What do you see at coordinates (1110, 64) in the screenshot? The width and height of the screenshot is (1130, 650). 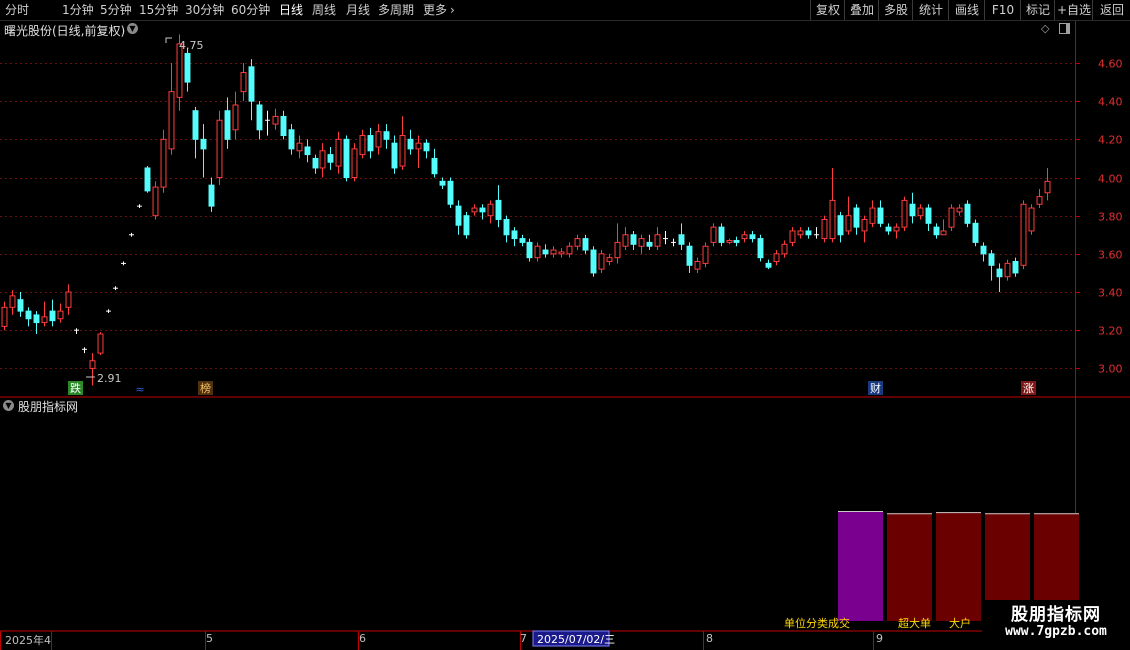 I see `y-tick-label: 4.60` at bounding box center [1110, 64].